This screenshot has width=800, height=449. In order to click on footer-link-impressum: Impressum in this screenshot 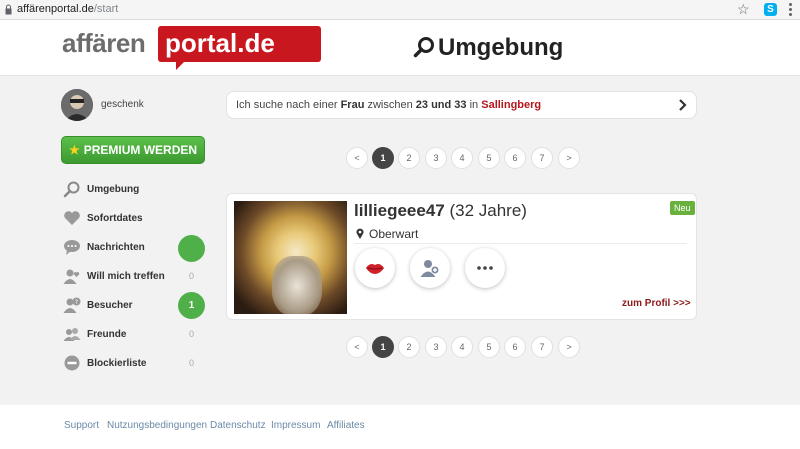, I will do `click(295, 425)`.